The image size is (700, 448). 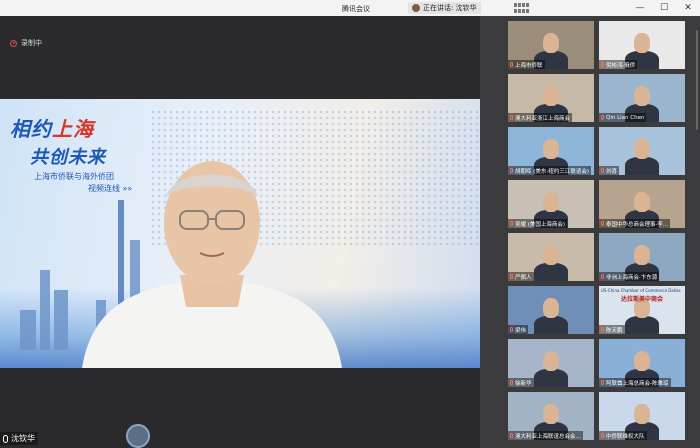 I want to click on participant-name: 严佩人, so click(x=523, y=277).